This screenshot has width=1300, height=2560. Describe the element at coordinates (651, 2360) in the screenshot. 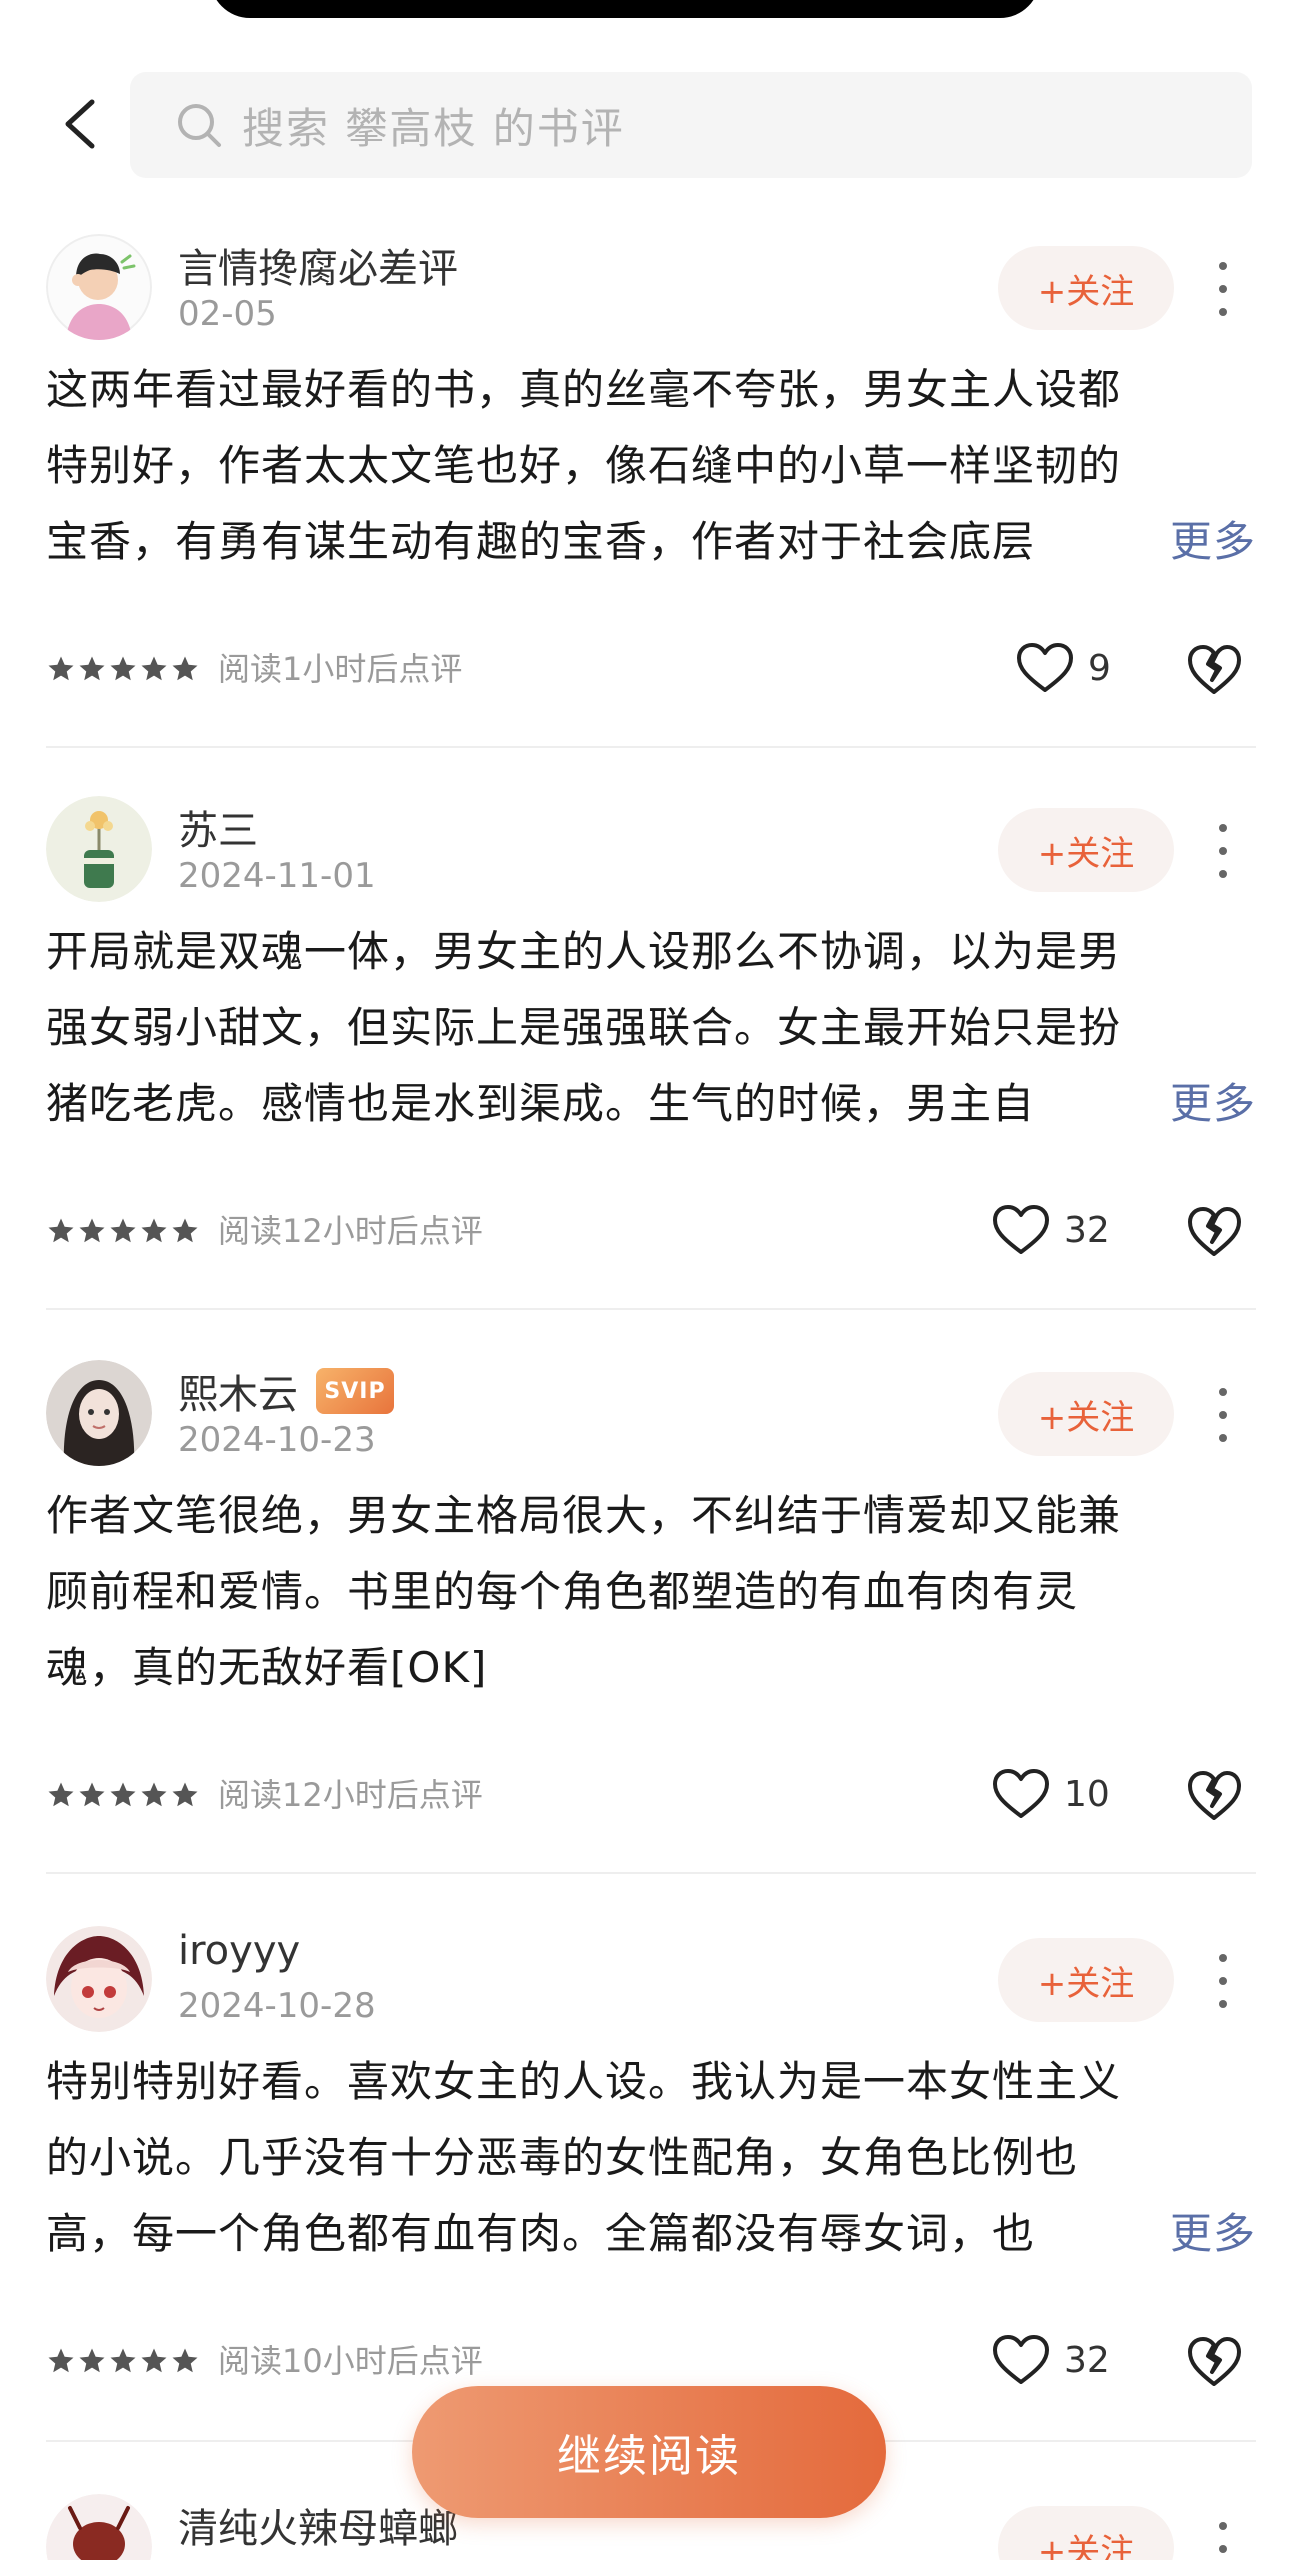

I see `review-meta: 阅读10小时后点评 32` at that location.